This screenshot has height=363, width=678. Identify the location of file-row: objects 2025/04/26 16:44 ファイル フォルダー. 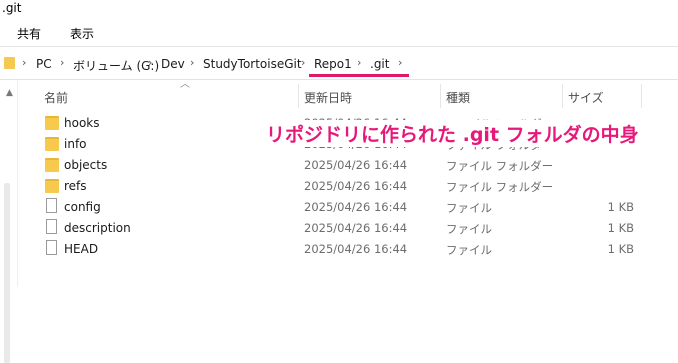
(328, 165).